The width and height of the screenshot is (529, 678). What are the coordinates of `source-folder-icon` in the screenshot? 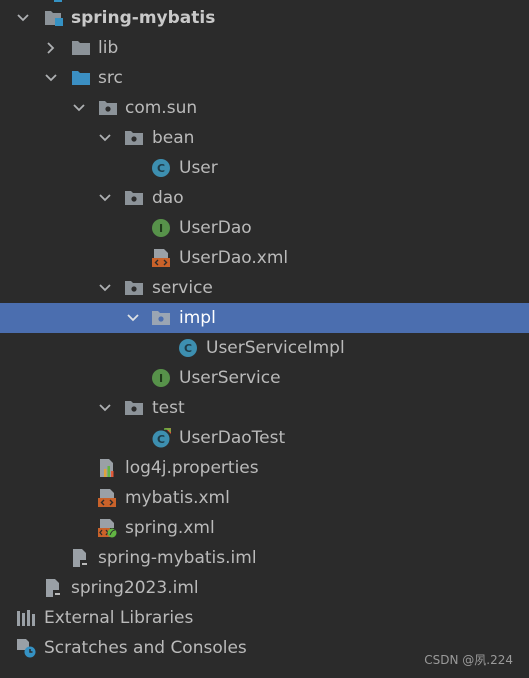 It's located at (81, 78).